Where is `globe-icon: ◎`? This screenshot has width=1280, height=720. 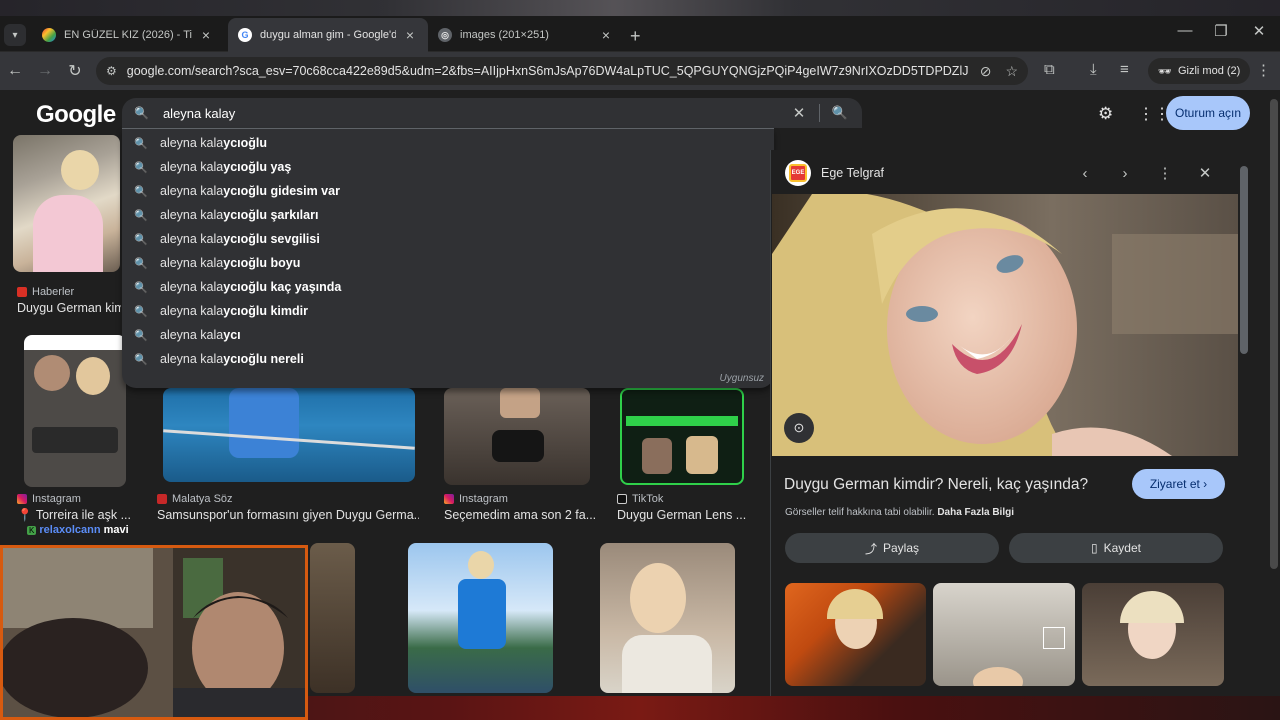
globe-icon: ◎ is located at coordinates (445, 35).